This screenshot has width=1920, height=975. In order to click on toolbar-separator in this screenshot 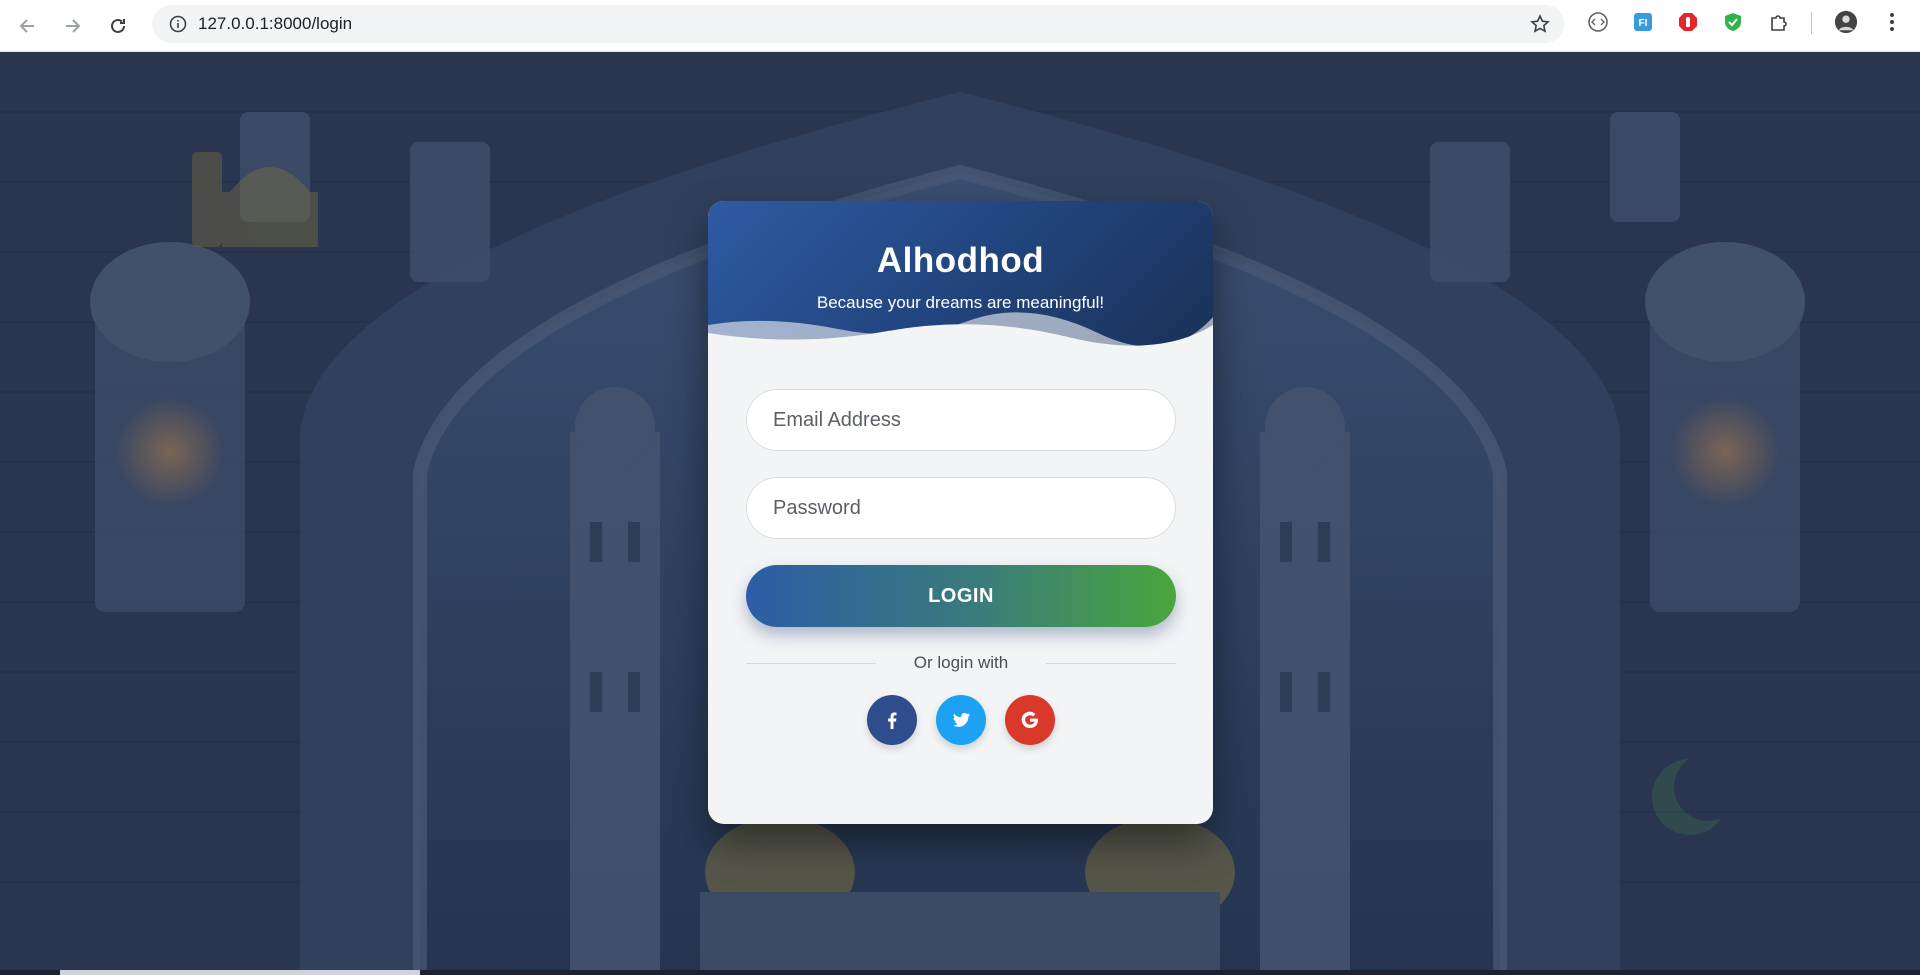, I will do `click(1811, 23)`.